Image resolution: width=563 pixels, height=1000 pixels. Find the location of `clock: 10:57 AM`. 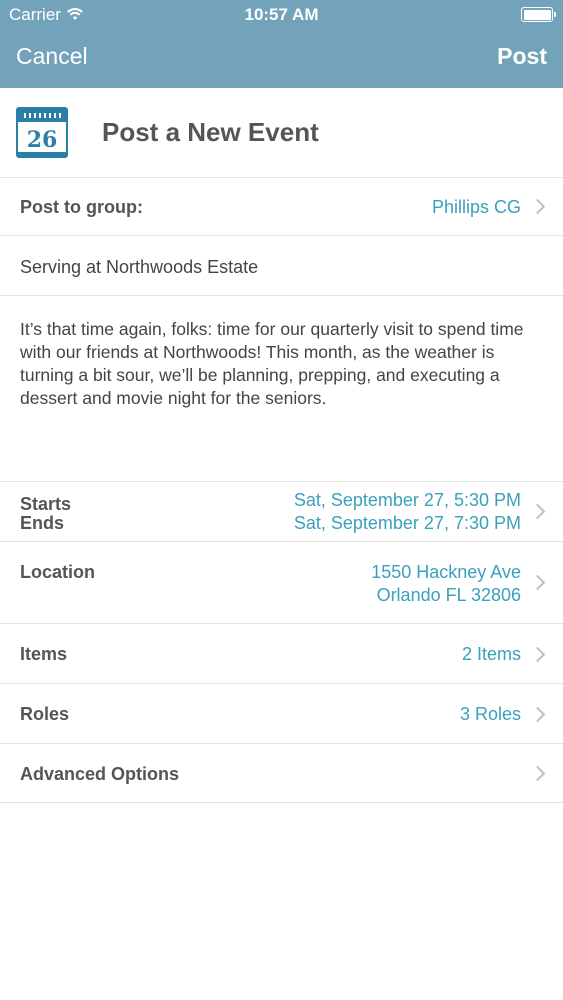

clock: 10:57 AM is located at coordinates (281, 14).